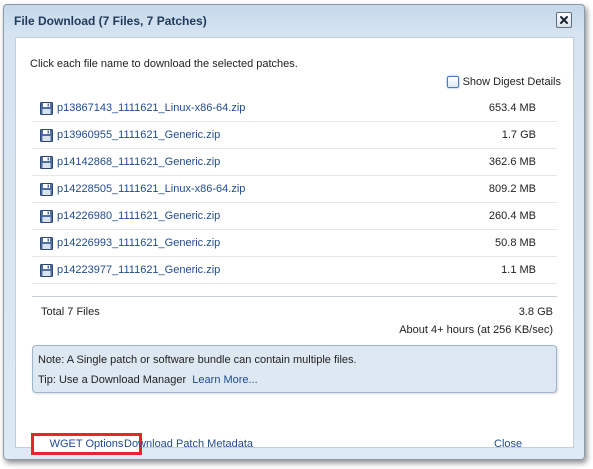  What do you see at coordinates (294, 216) in the screenshot?
I see `file-row: p14226980_1111621_Generic.zip 260.4 MB` at bounding box center [294, 216].